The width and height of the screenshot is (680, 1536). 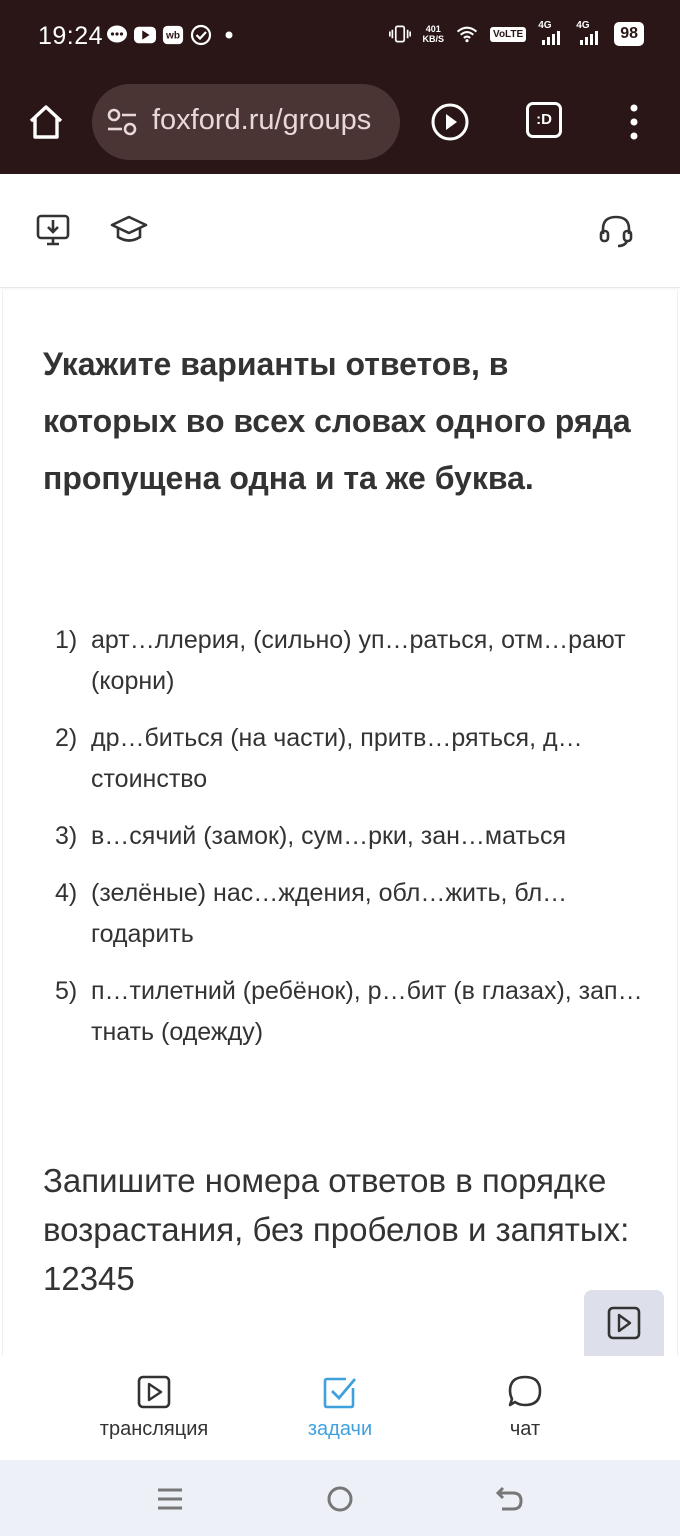 I want to click on tab-tasks: задачи, so click(x=340, y=1407).